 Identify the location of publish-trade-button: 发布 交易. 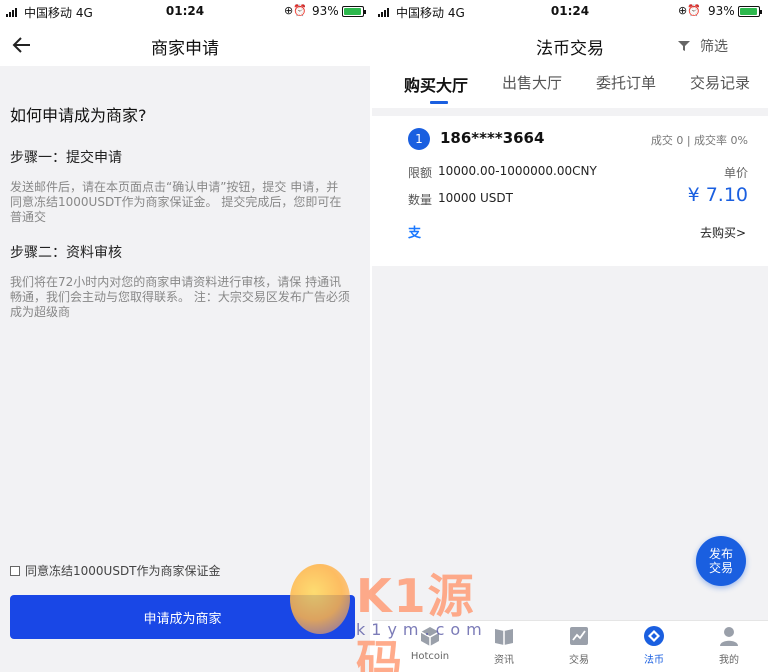
(721, 561).